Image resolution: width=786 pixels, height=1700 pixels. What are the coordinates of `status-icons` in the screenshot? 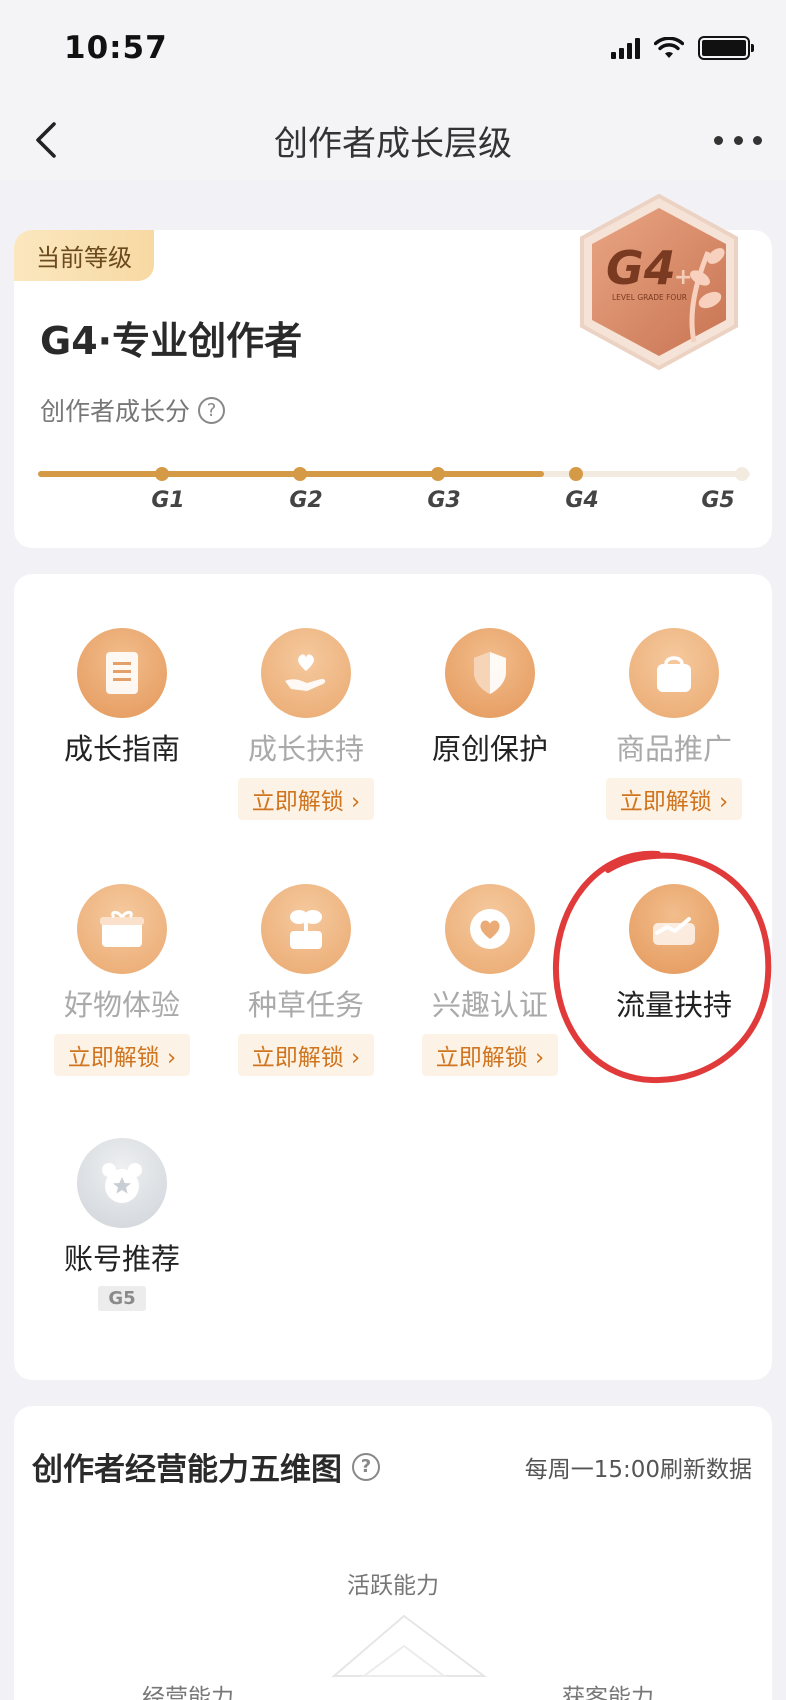 It's located at (682, 48).